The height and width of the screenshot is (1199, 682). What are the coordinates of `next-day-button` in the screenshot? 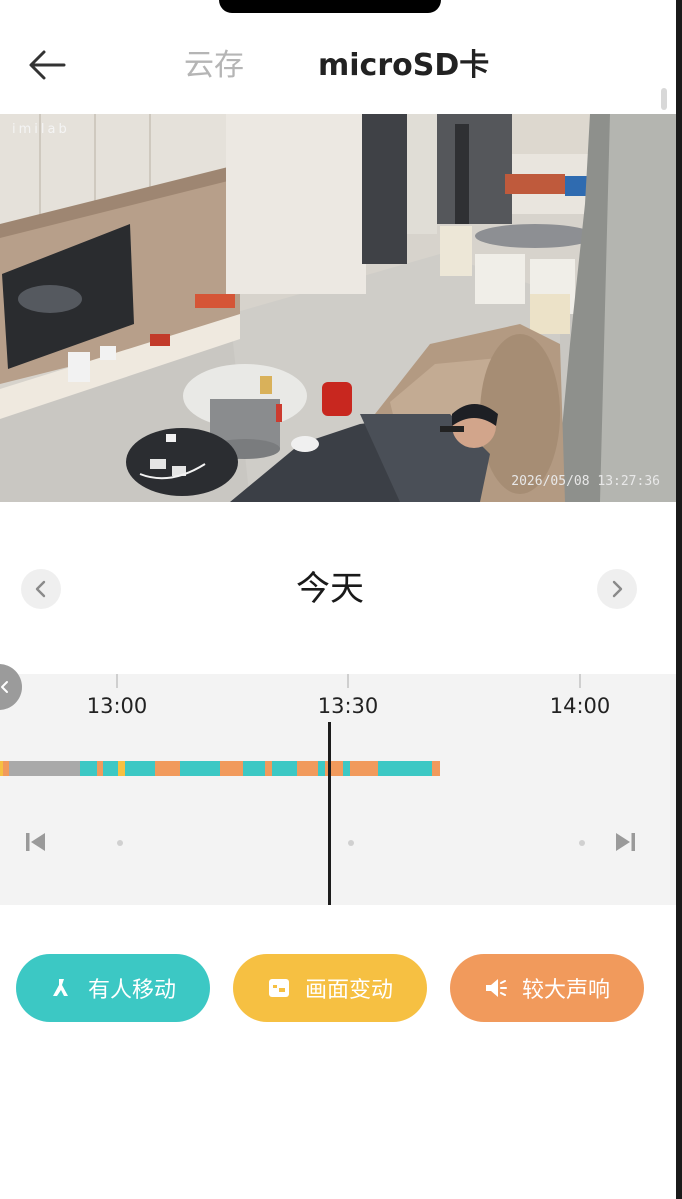 It's located at (617, 589).